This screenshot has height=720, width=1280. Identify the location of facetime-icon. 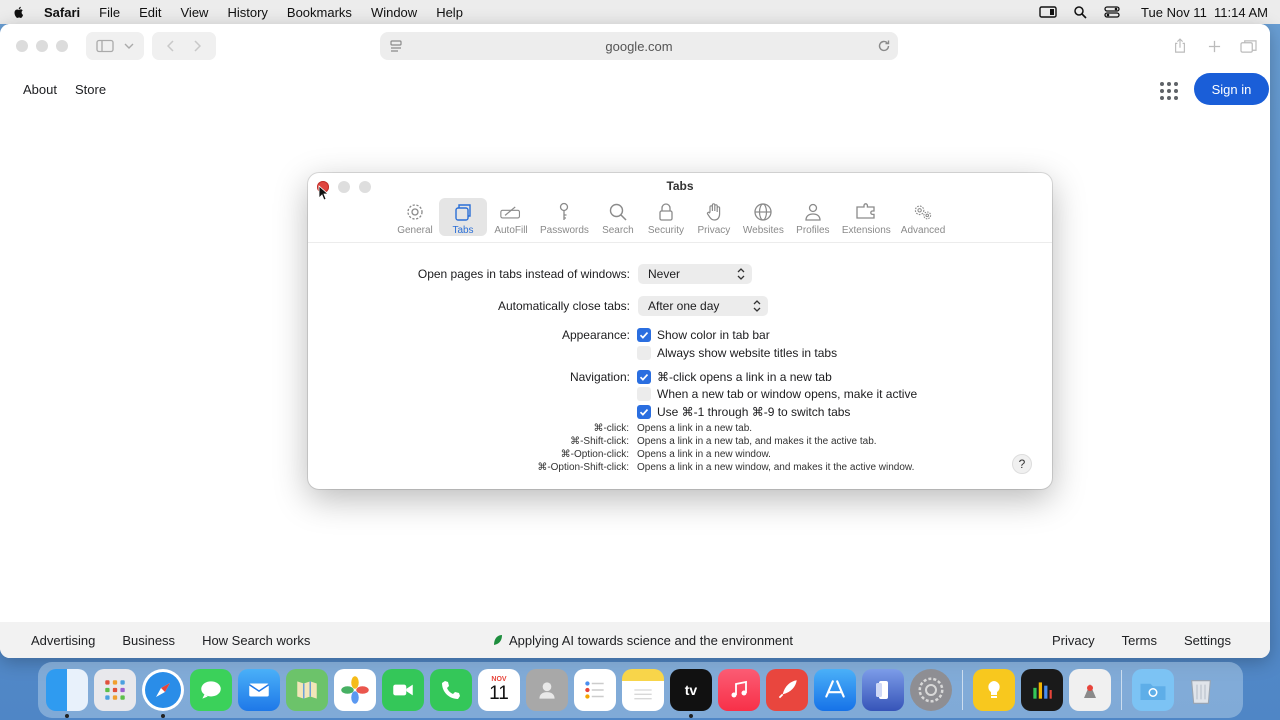
(403, 690).